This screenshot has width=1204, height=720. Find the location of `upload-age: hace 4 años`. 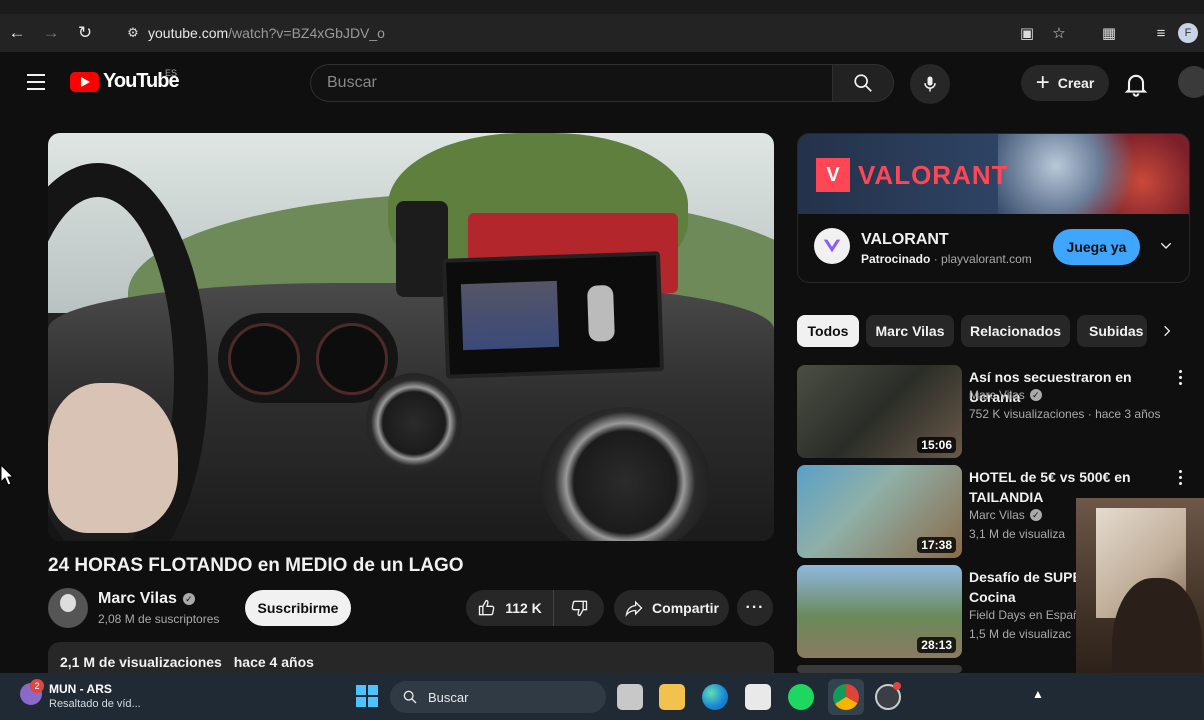

upload-age: hace 4 años is located at coordinates (273, 662).